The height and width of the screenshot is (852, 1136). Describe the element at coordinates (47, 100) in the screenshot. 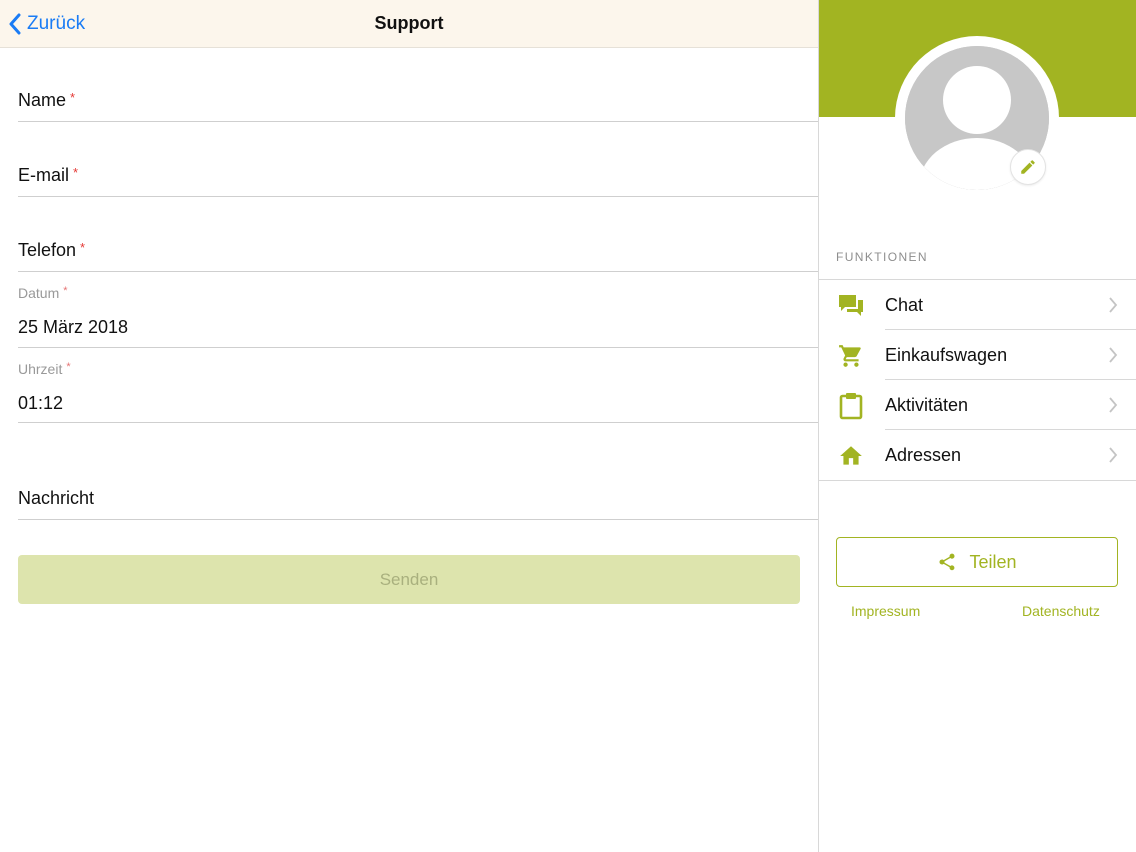

I see `name-label: Name *` at that location.